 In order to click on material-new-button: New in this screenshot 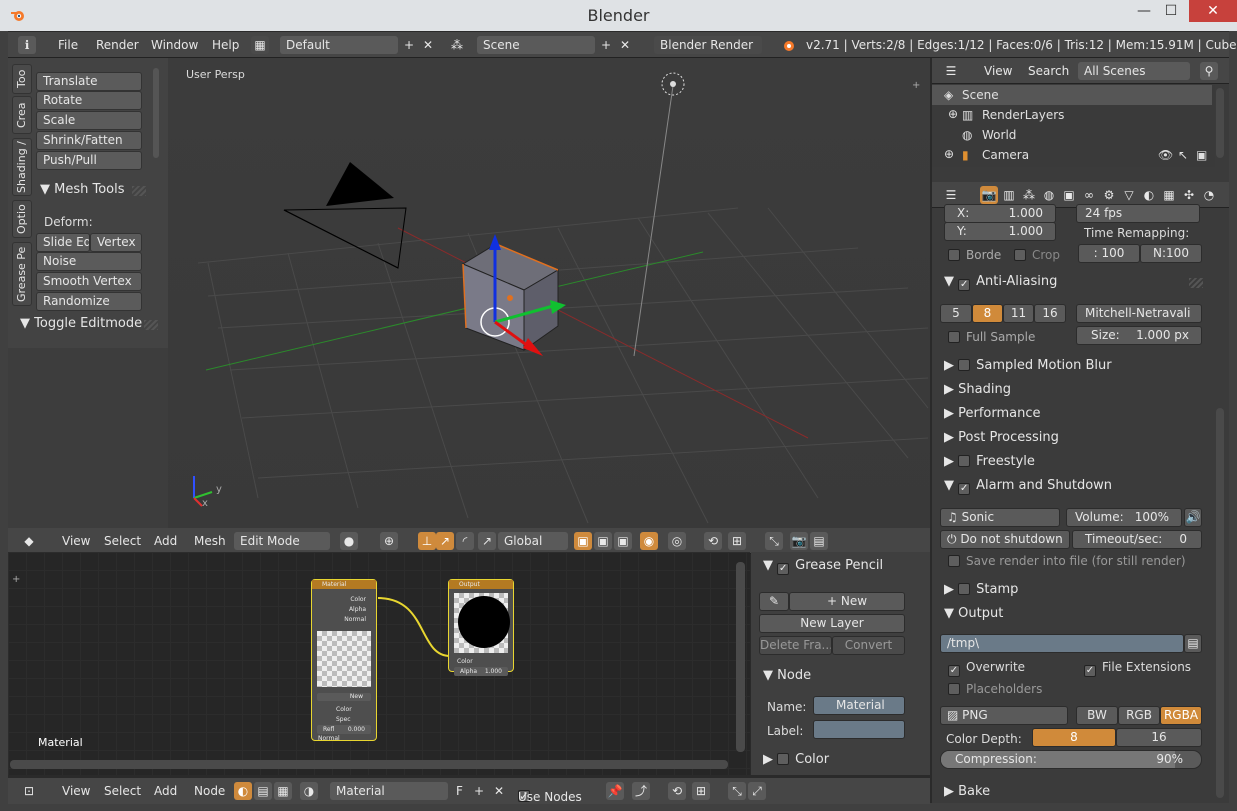, I will do `click(344, 697)`.